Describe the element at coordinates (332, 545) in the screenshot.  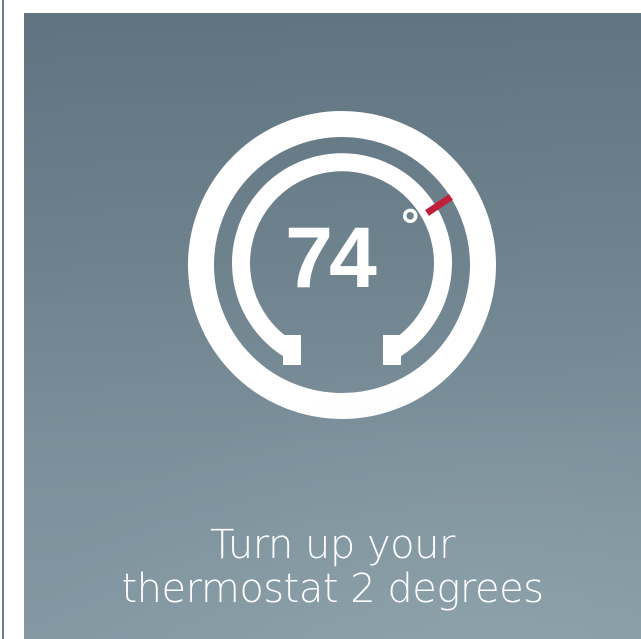
I see `caption-line-1: Turn up your` at that location.